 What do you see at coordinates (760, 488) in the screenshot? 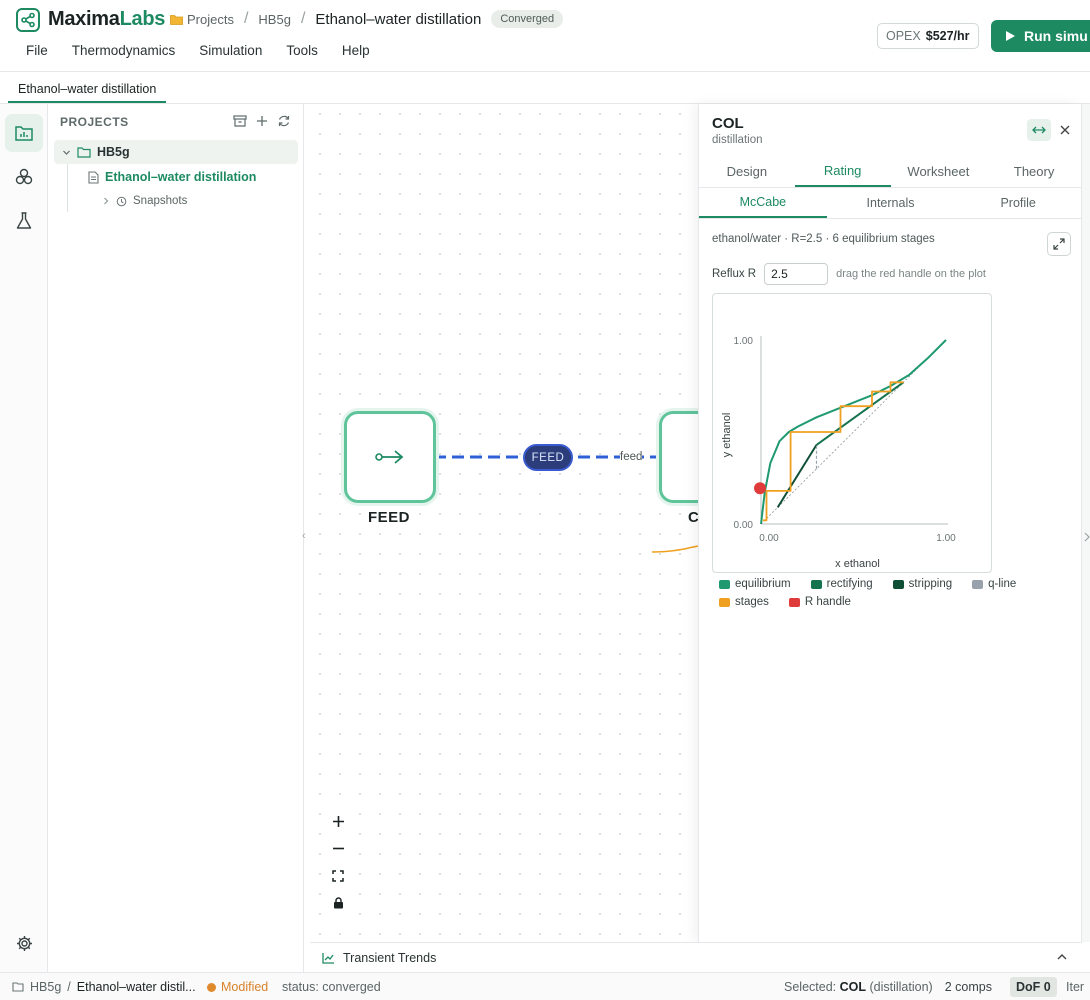
I see `r-handle-point` at bounding box center [760, 488].